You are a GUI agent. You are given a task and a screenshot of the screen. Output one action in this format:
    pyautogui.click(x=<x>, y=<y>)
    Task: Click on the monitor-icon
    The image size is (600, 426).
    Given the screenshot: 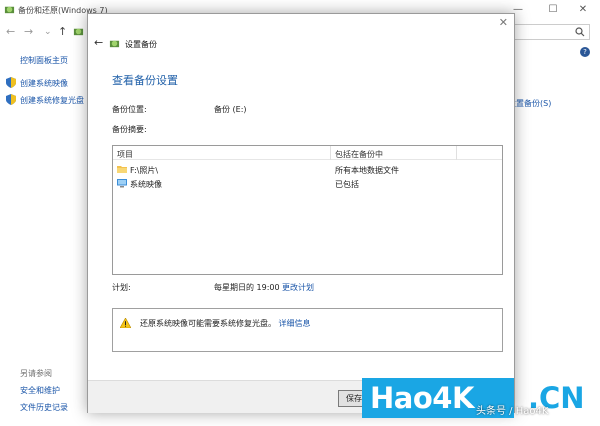 What is the action you would take?
    pyautogui.click(x=122, y=183)
    